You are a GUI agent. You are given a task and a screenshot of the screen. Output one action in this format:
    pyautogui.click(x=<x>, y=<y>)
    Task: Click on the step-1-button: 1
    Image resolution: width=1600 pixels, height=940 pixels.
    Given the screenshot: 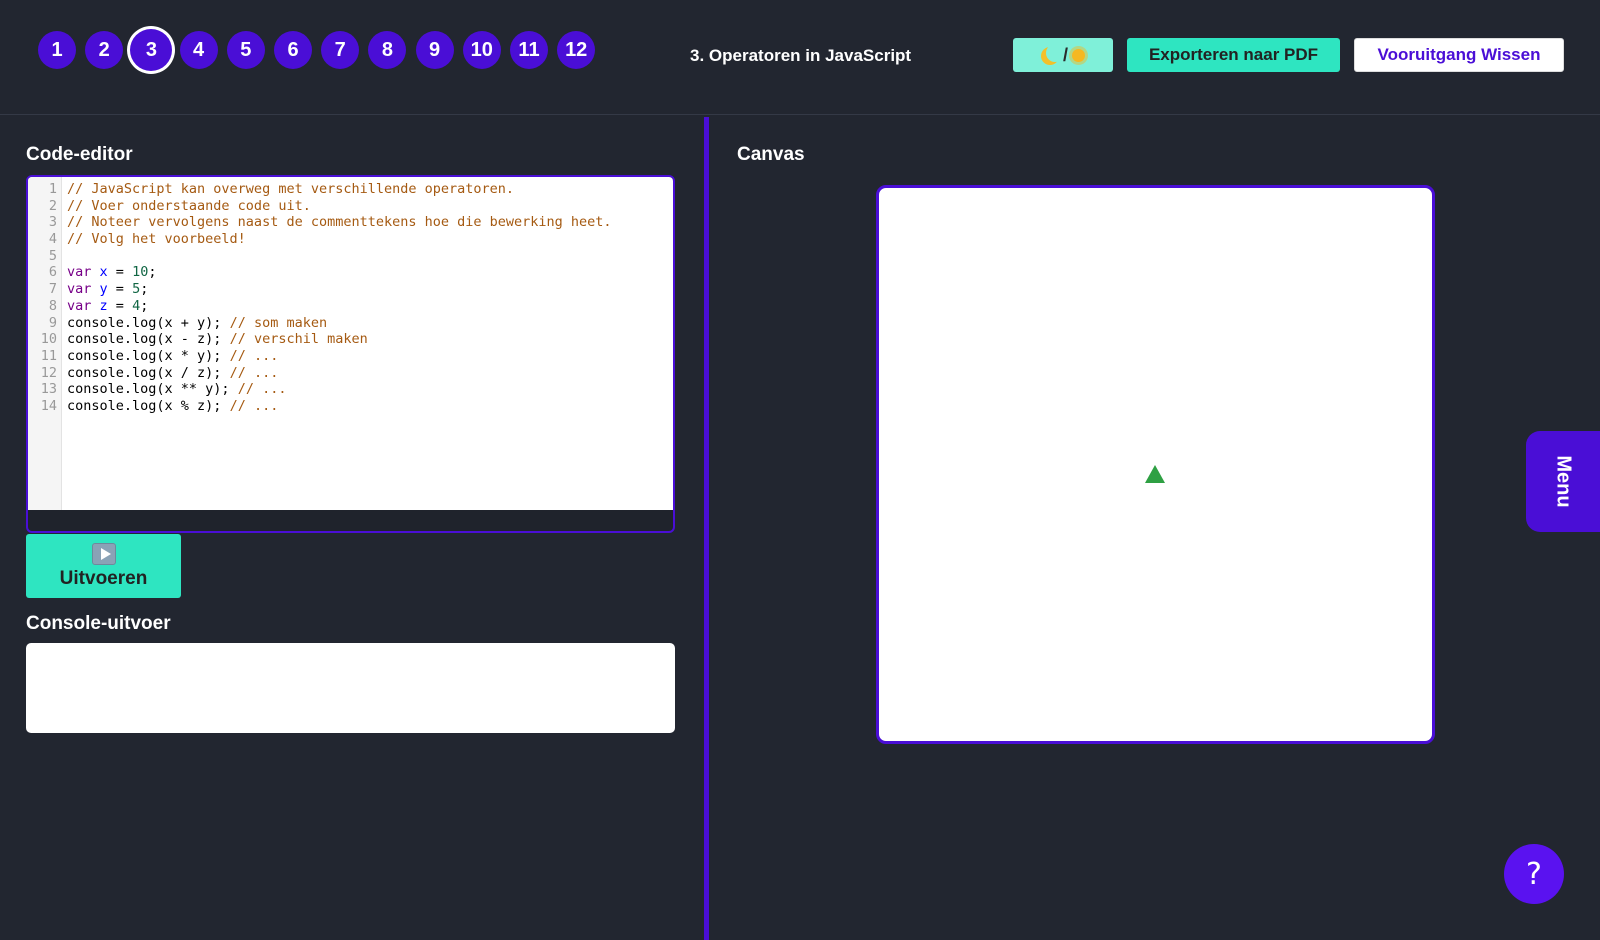 What is the action you would take?
    pyautogui.click(x=57, y=50)
    